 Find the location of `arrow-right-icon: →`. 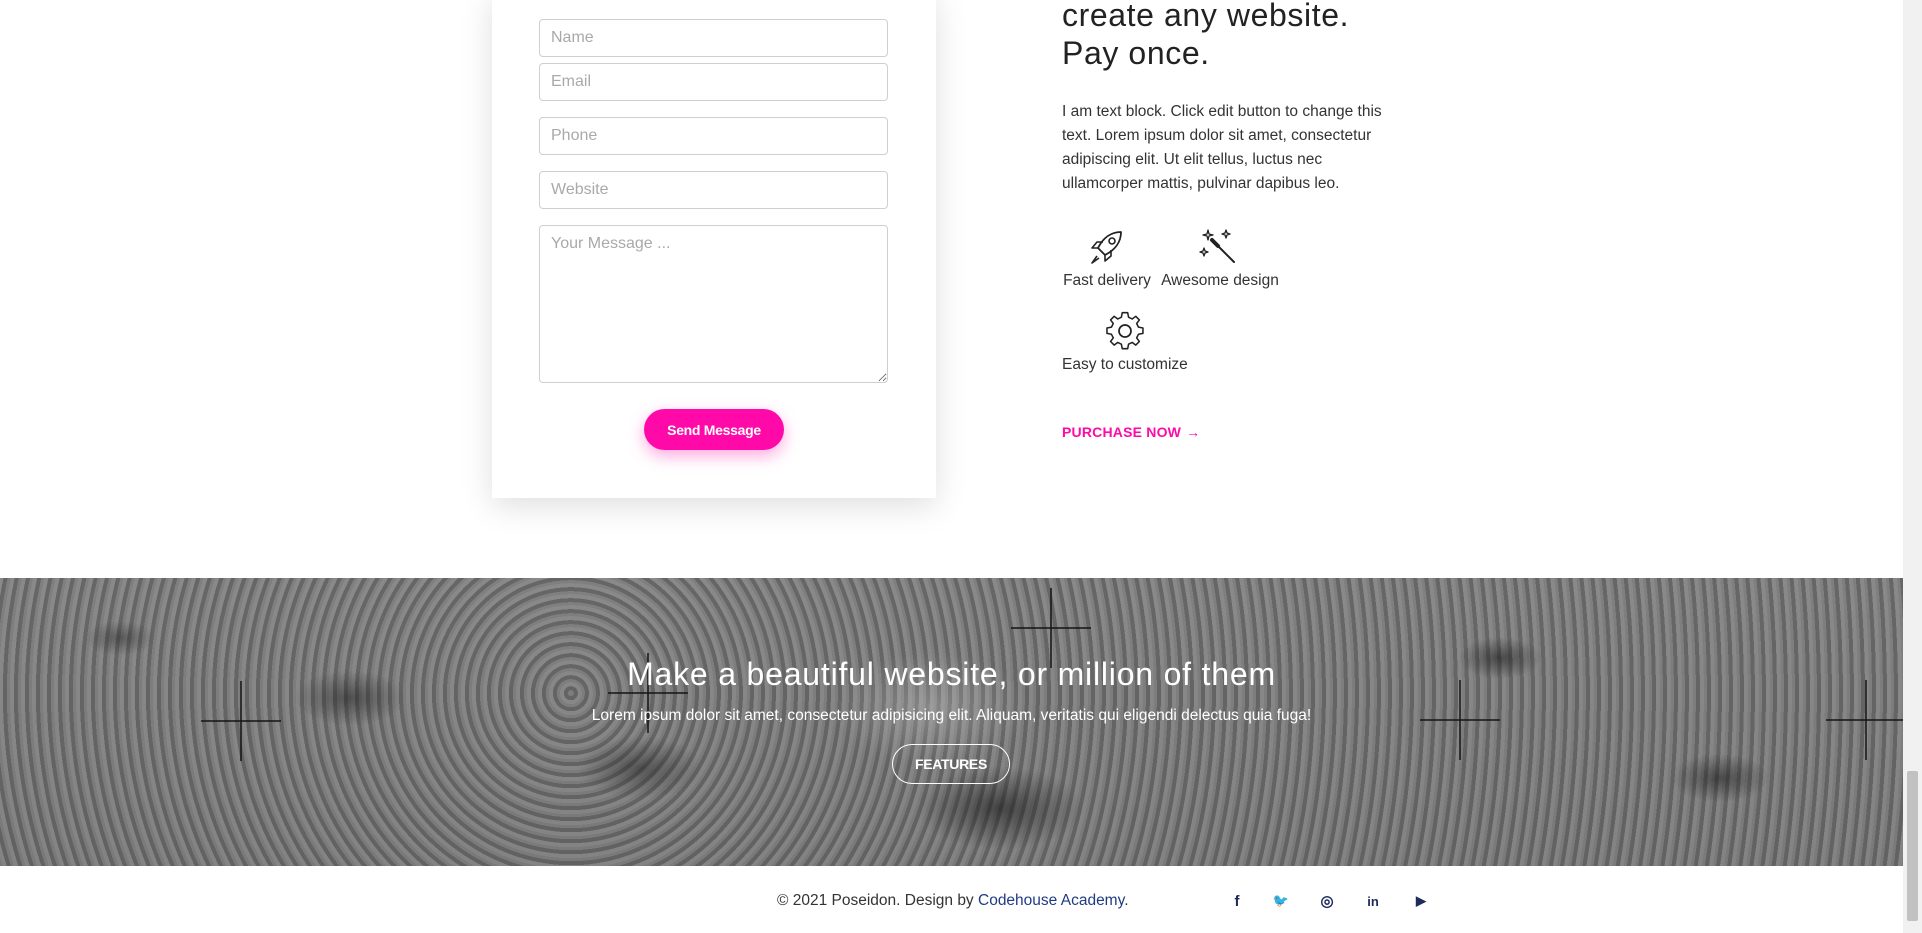

arrow-right-icon: → is located at coordinates (1193, 432).